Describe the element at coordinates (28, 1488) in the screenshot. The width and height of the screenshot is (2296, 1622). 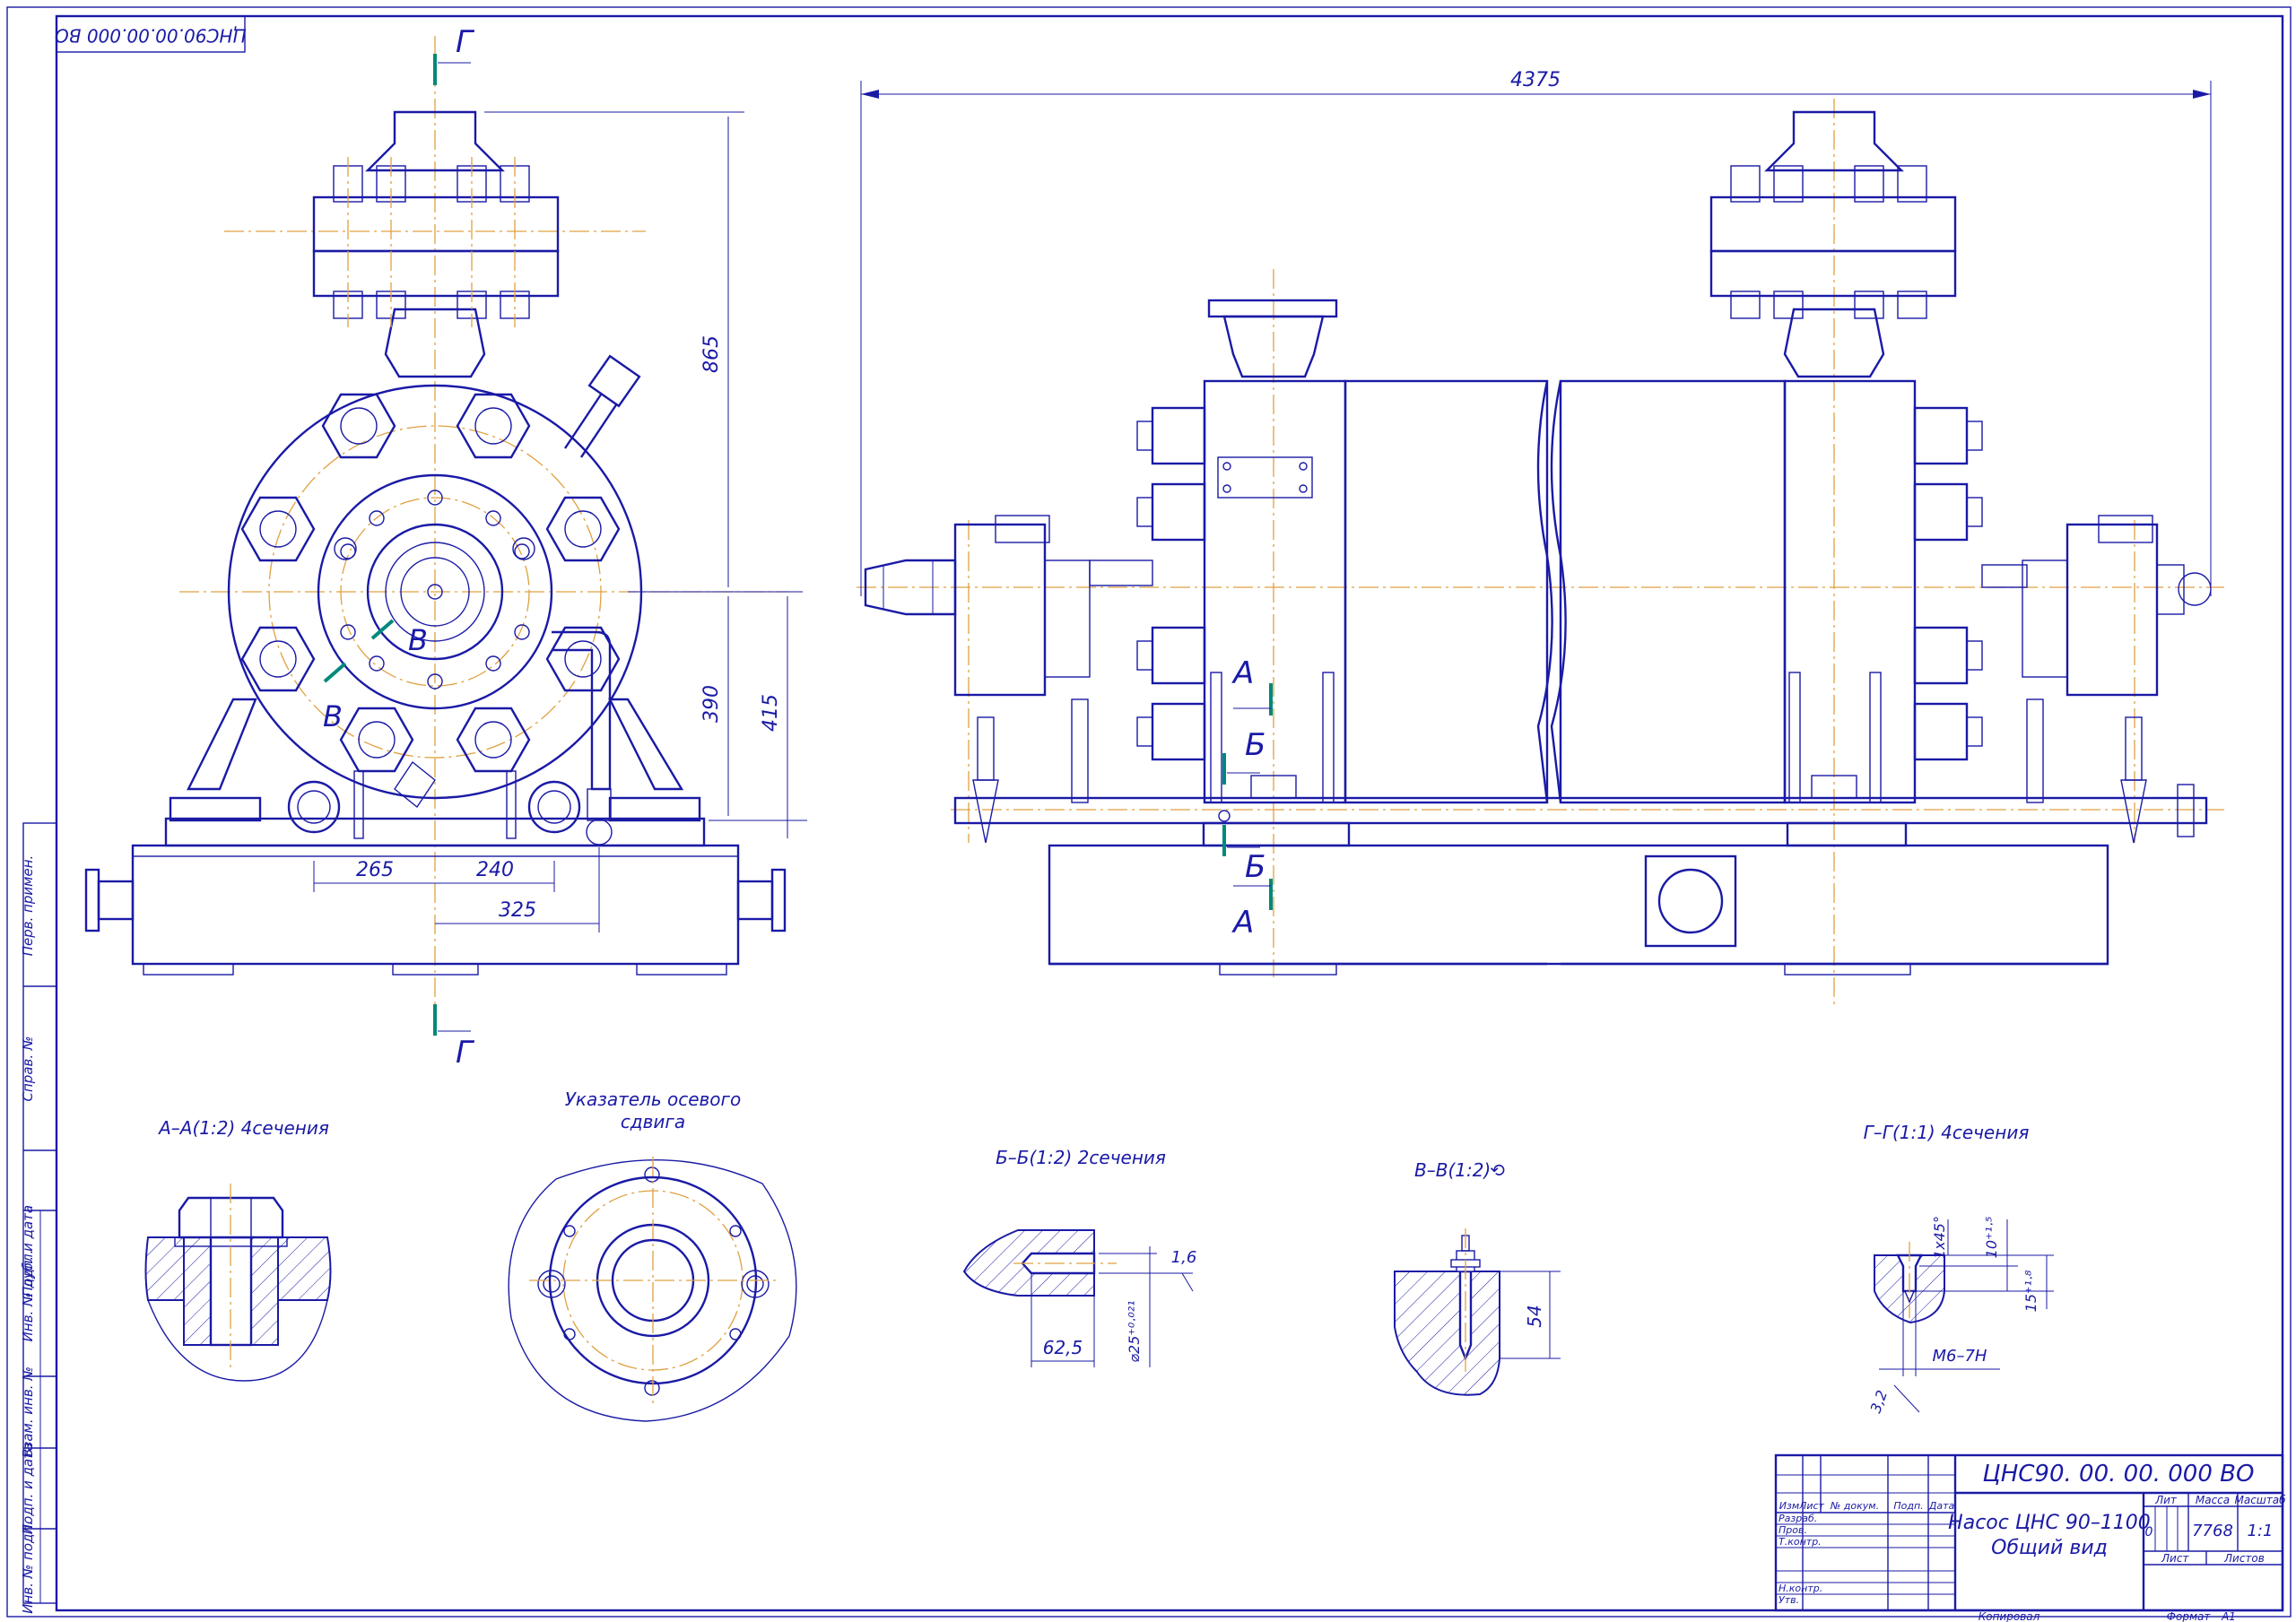
I see `side-label-5: Подп. и дата` at that location.